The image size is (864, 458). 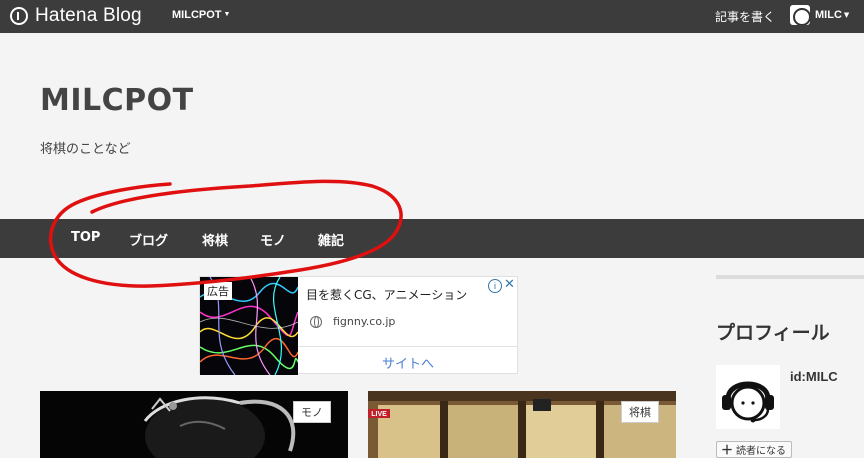 What do you see at coordinates (800, 15) in the screenshot?
I see `user-avatar` at bounding box center [800, 15].